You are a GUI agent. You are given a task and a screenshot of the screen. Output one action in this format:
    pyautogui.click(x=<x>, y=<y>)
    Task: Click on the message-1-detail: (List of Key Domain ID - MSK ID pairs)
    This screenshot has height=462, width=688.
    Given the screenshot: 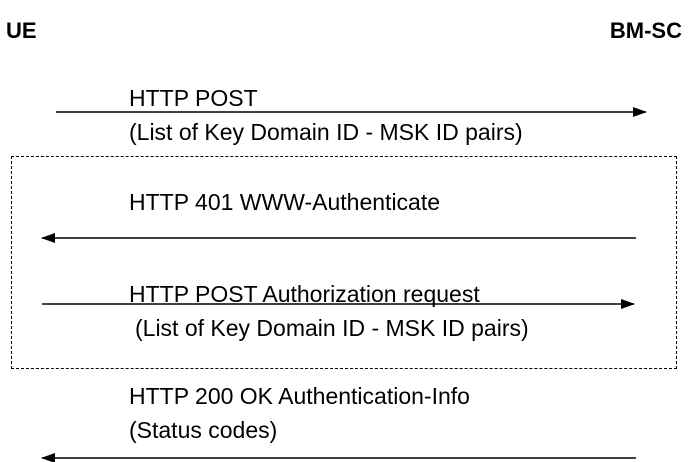 What is the action you would take?
    pyautogui.click(x=326, y=132)
    